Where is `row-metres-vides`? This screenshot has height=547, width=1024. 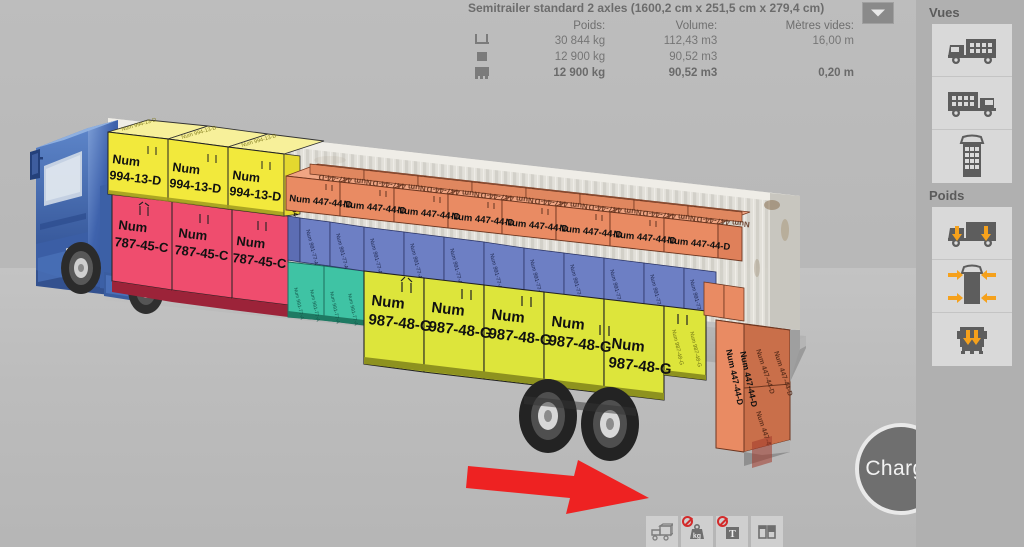
row-metres-vides is located at coordinates (785, 57).